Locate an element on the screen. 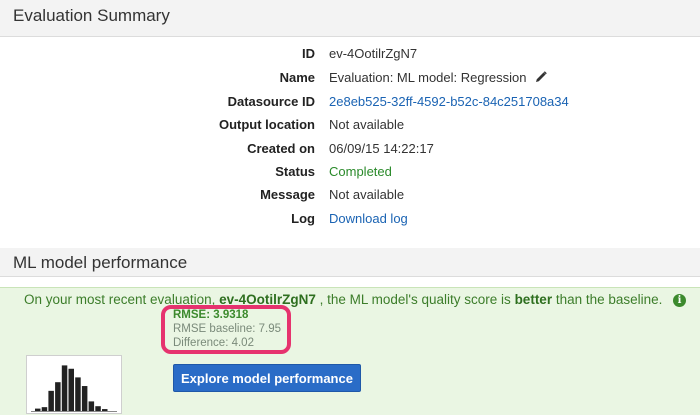 The width and height of the screenshot is (700, 415). id-label: ID is located at coordinates (308, 53).